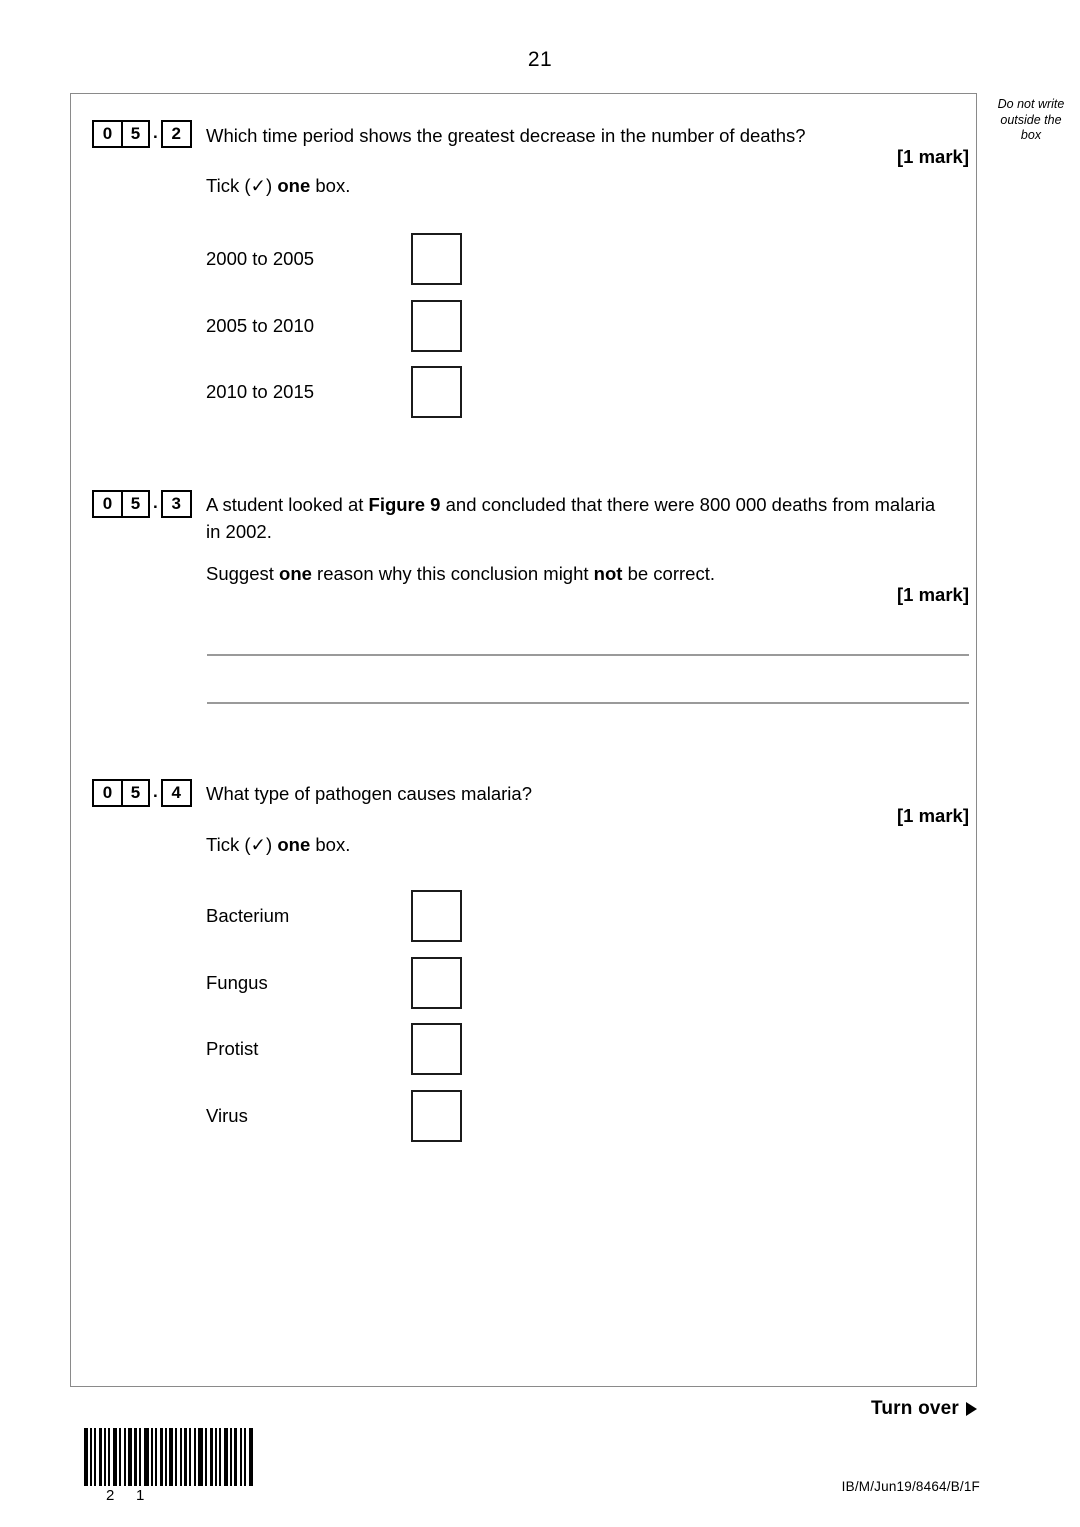 The height and width of the screenshot is (1527, 1080). Describe the element at coordinates (608, 573) in the screenshot. I see `suggest-emphasis-not: not` at that location.